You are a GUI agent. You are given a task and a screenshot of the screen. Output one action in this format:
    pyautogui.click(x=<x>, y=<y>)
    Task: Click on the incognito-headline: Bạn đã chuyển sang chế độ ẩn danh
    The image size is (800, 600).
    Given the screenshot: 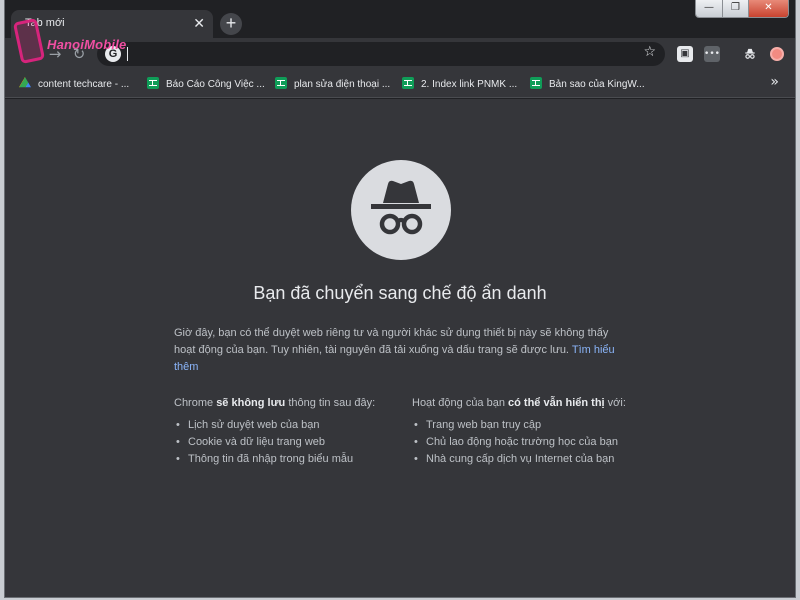 What is the action you would take?
    pyautogui.click(x=400, y=293)
    